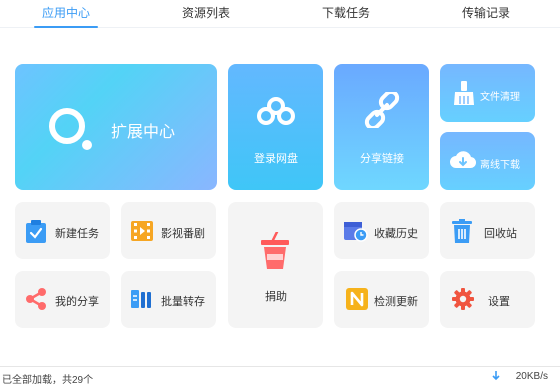 The height and width of the screenshot is (386, 560). I want to click on tab-label: 资源列表, so click(205, 13).